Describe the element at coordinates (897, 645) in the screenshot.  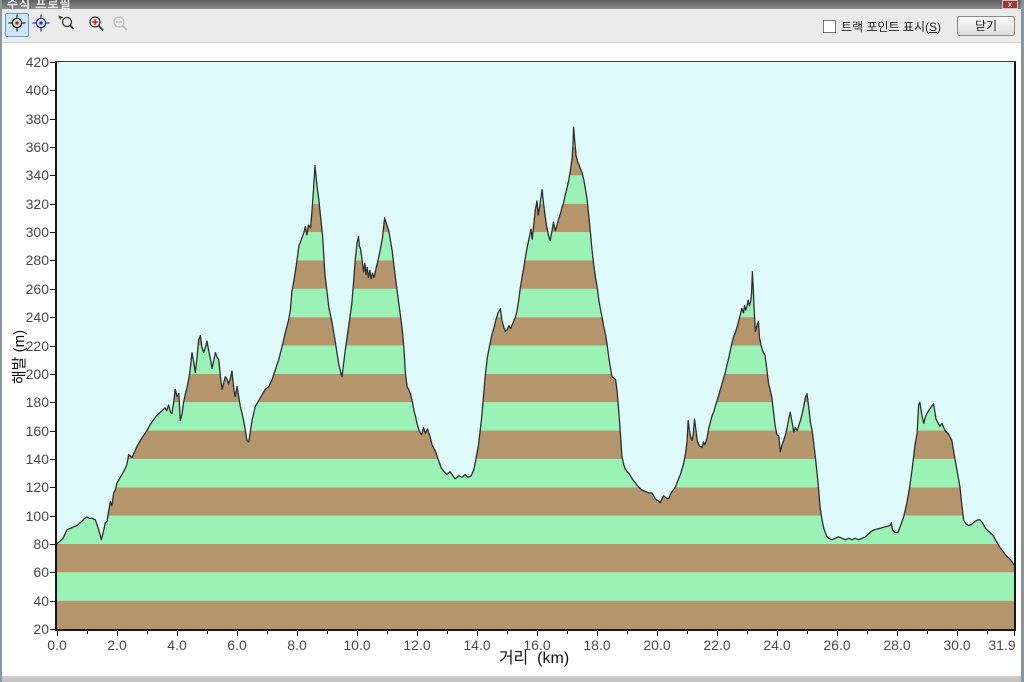
I see `x-tick-label: 28.0` at that location.